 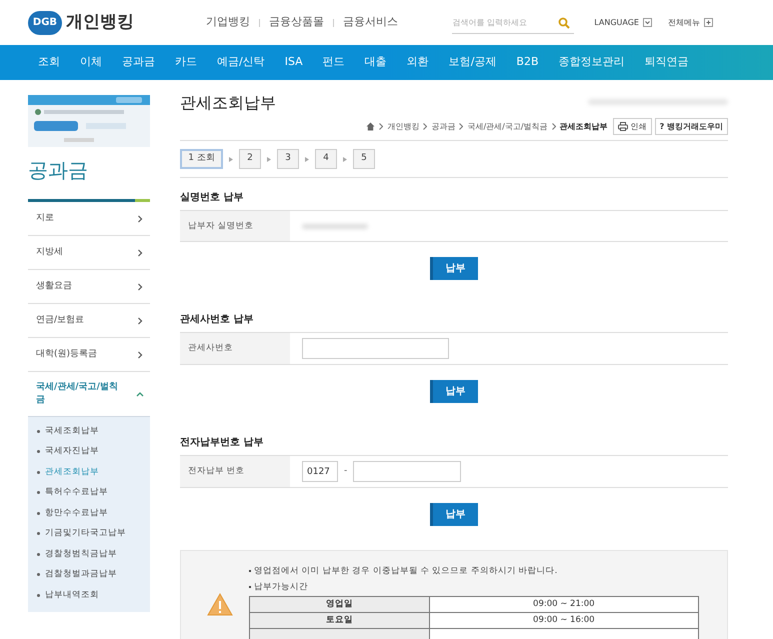 I want to click on page-title: 관세조회납부, so click(x=228, y=103).